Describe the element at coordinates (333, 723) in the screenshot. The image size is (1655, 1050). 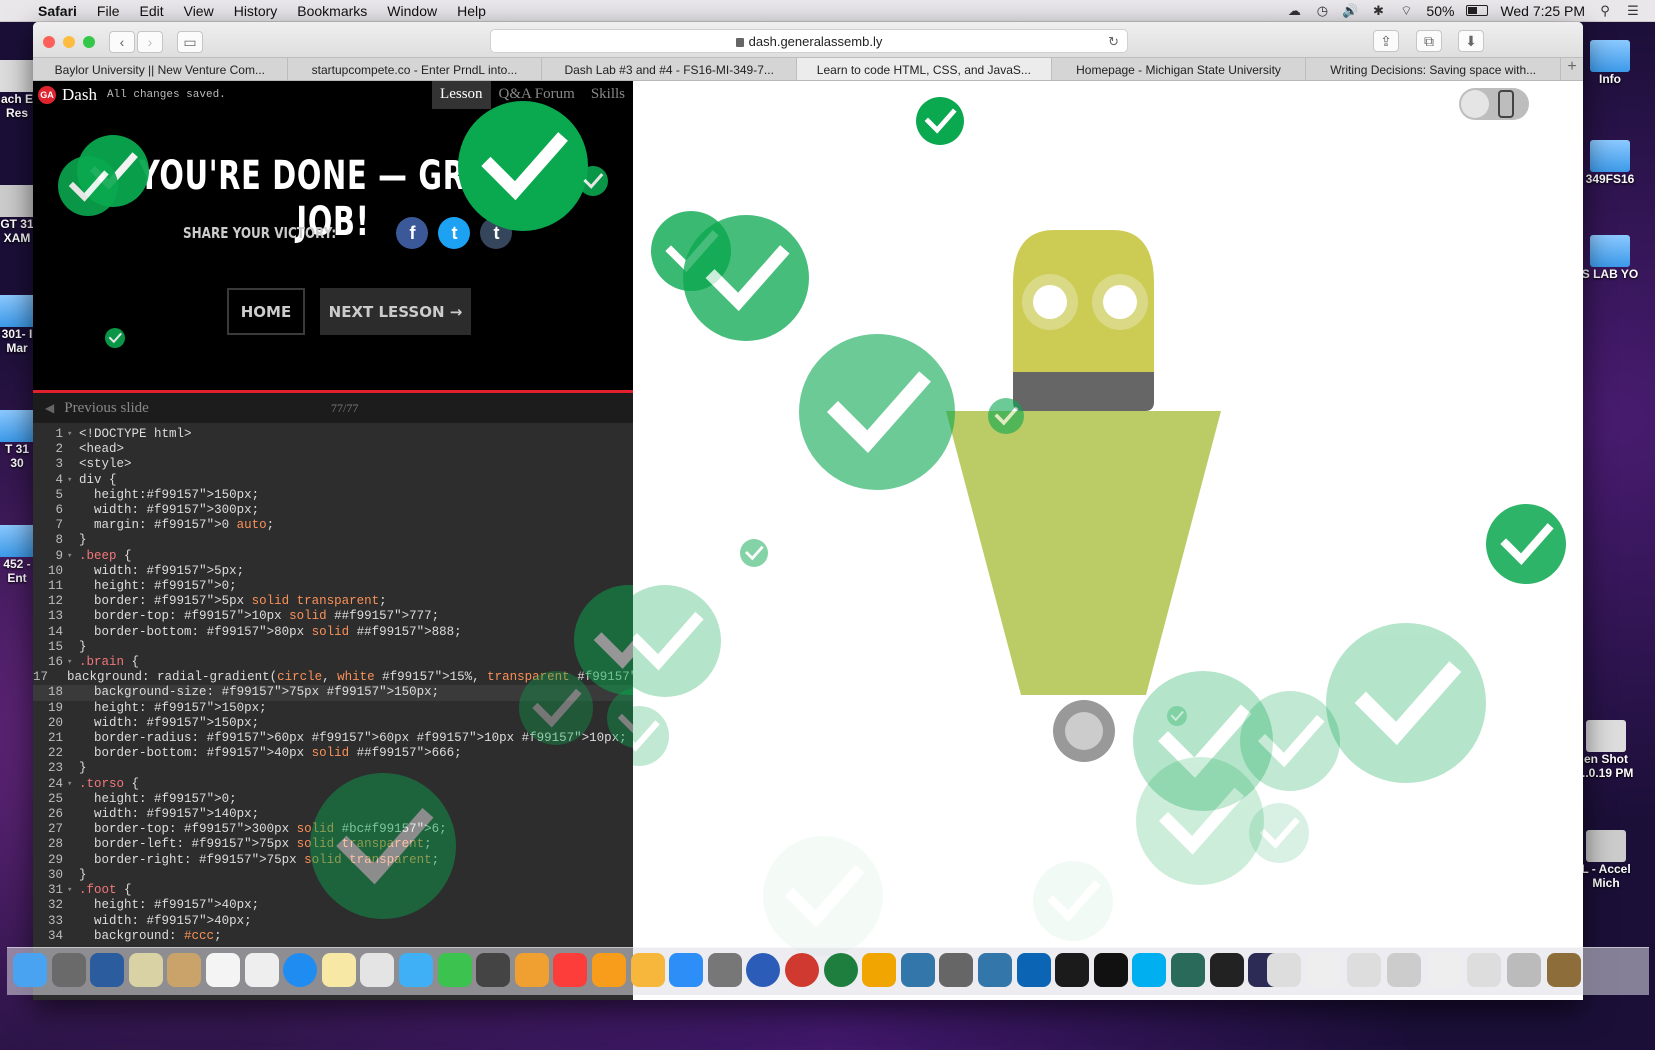
I see `code-line: 20 width: #f99157">150px;` at that location.